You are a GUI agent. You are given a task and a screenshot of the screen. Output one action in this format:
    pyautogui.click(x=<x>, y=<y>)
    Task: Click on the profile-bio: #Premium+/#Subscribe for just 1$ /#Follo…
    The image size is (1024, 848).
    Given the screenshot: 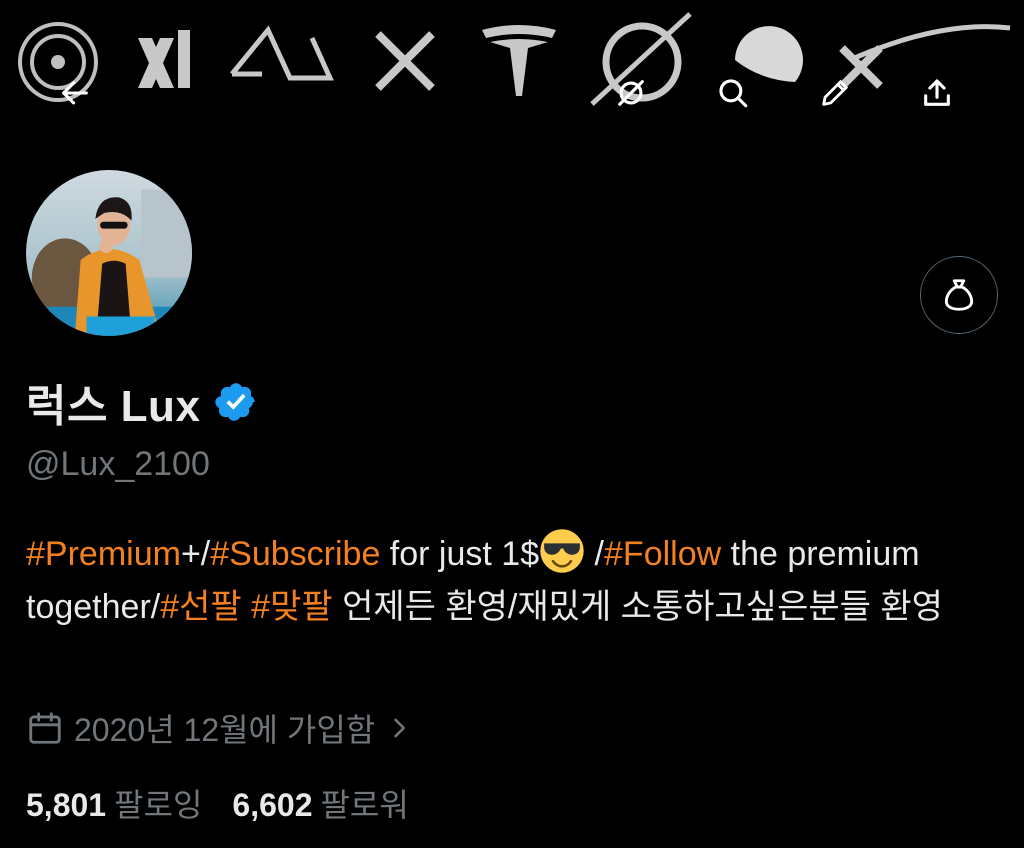 What is the action you would take?
    pyautogui.click(x=513, y=581)
    